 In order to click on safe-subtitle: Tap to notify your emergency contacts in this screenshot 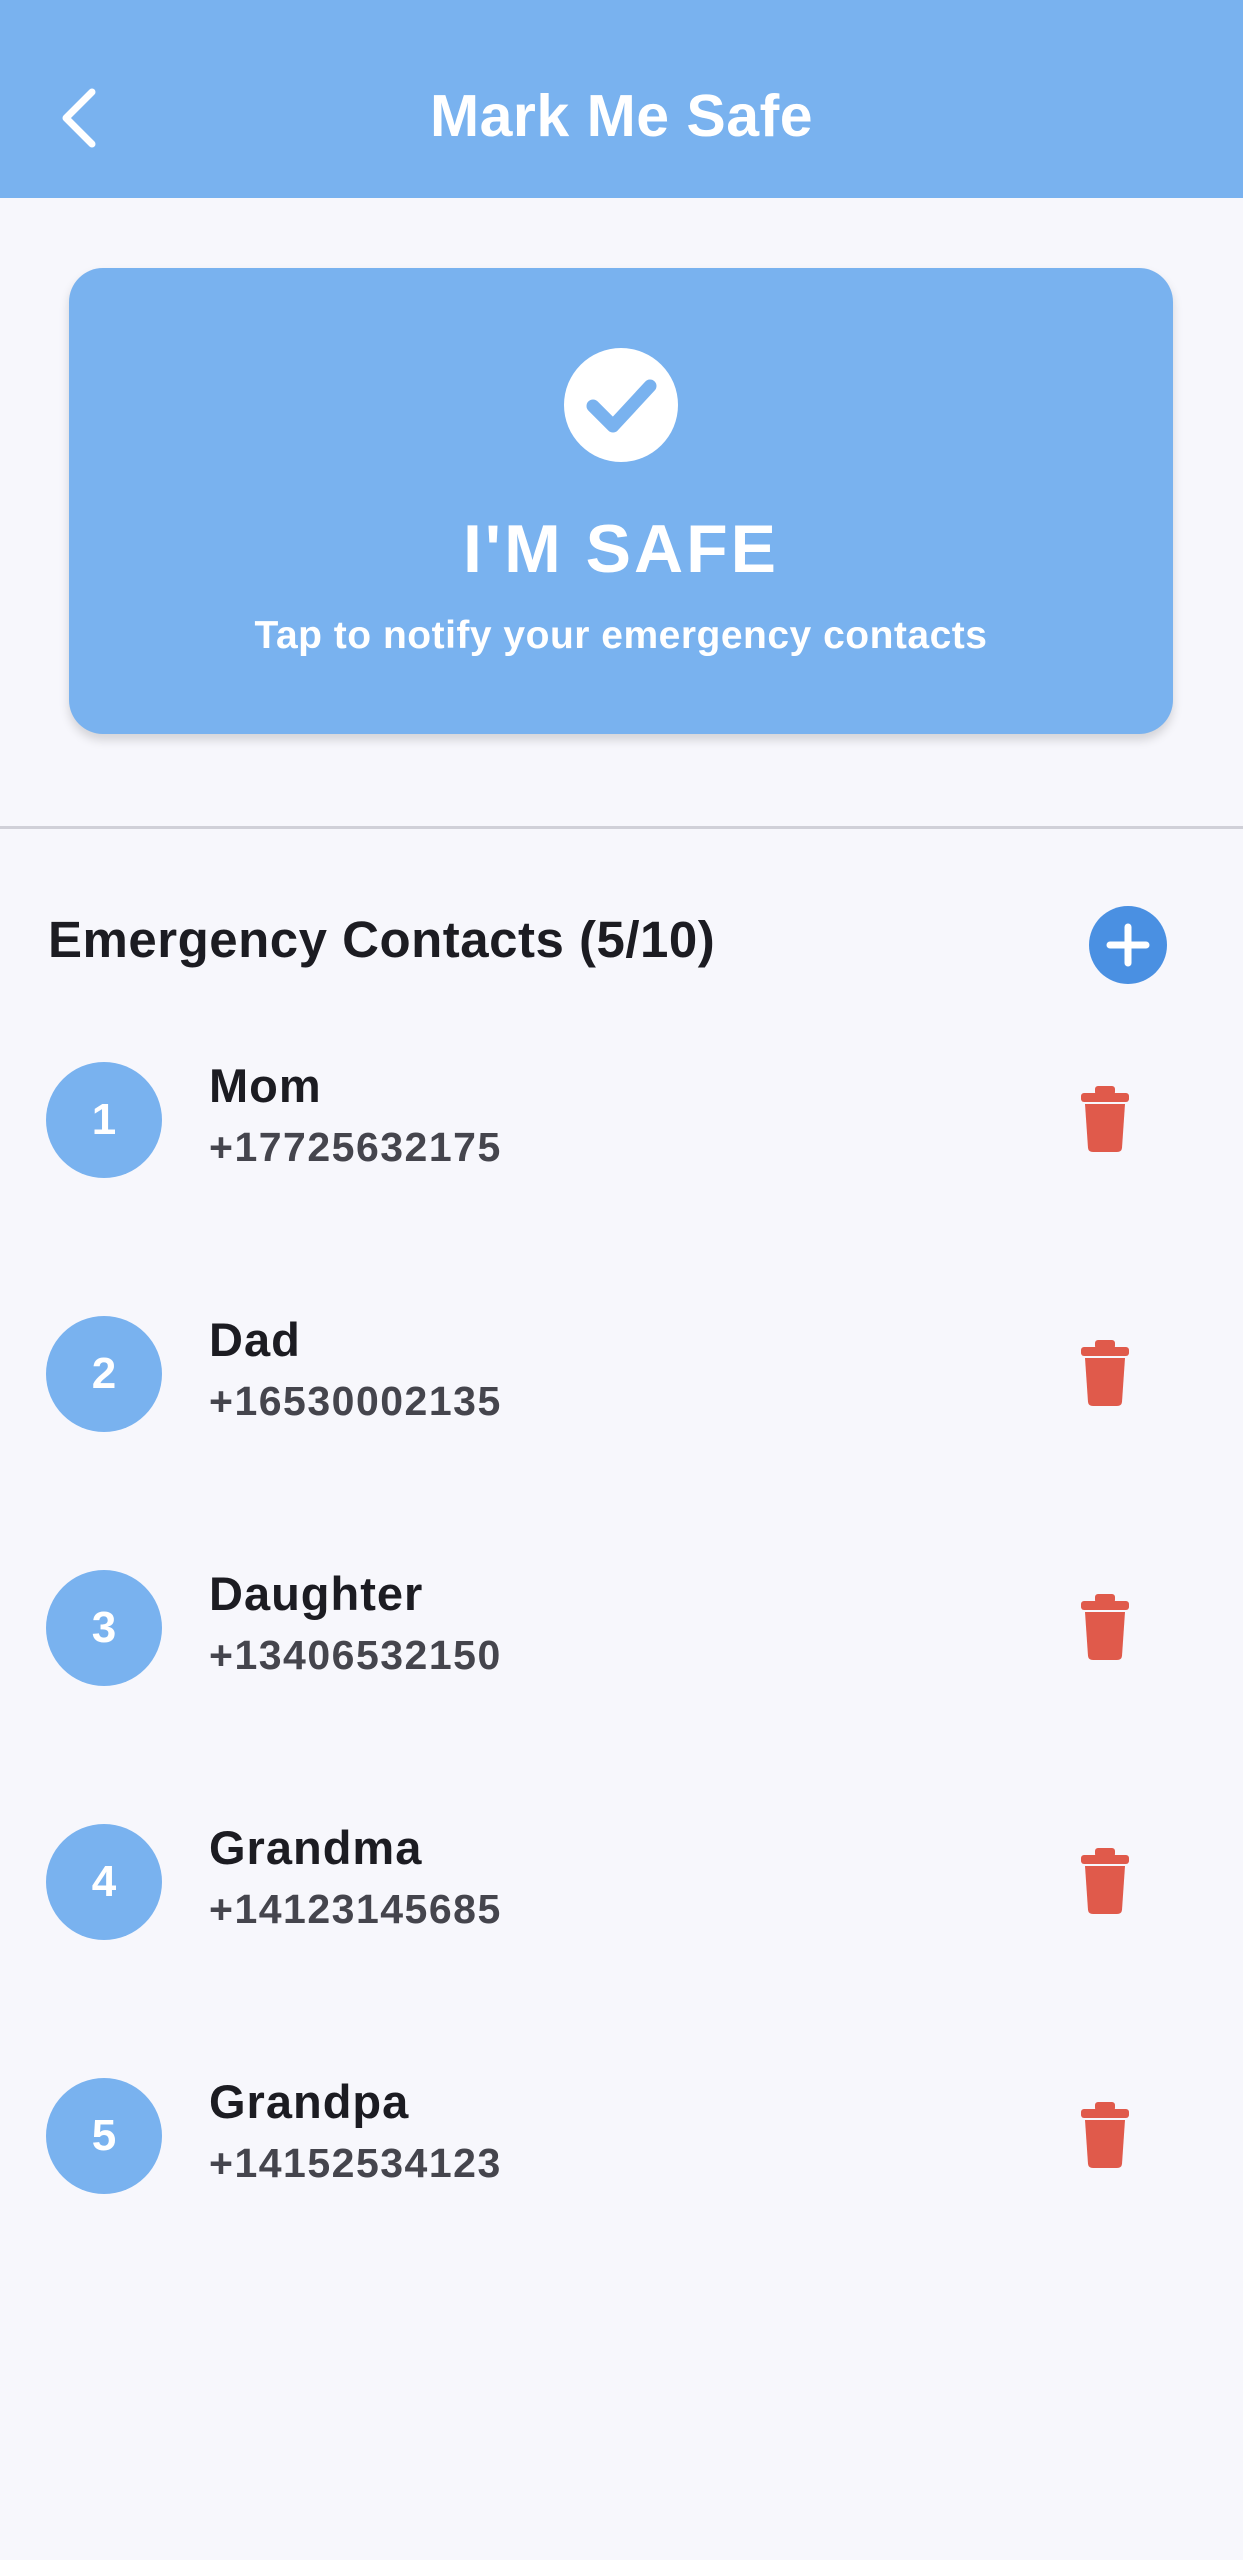, I will do `click(621, 635)`.